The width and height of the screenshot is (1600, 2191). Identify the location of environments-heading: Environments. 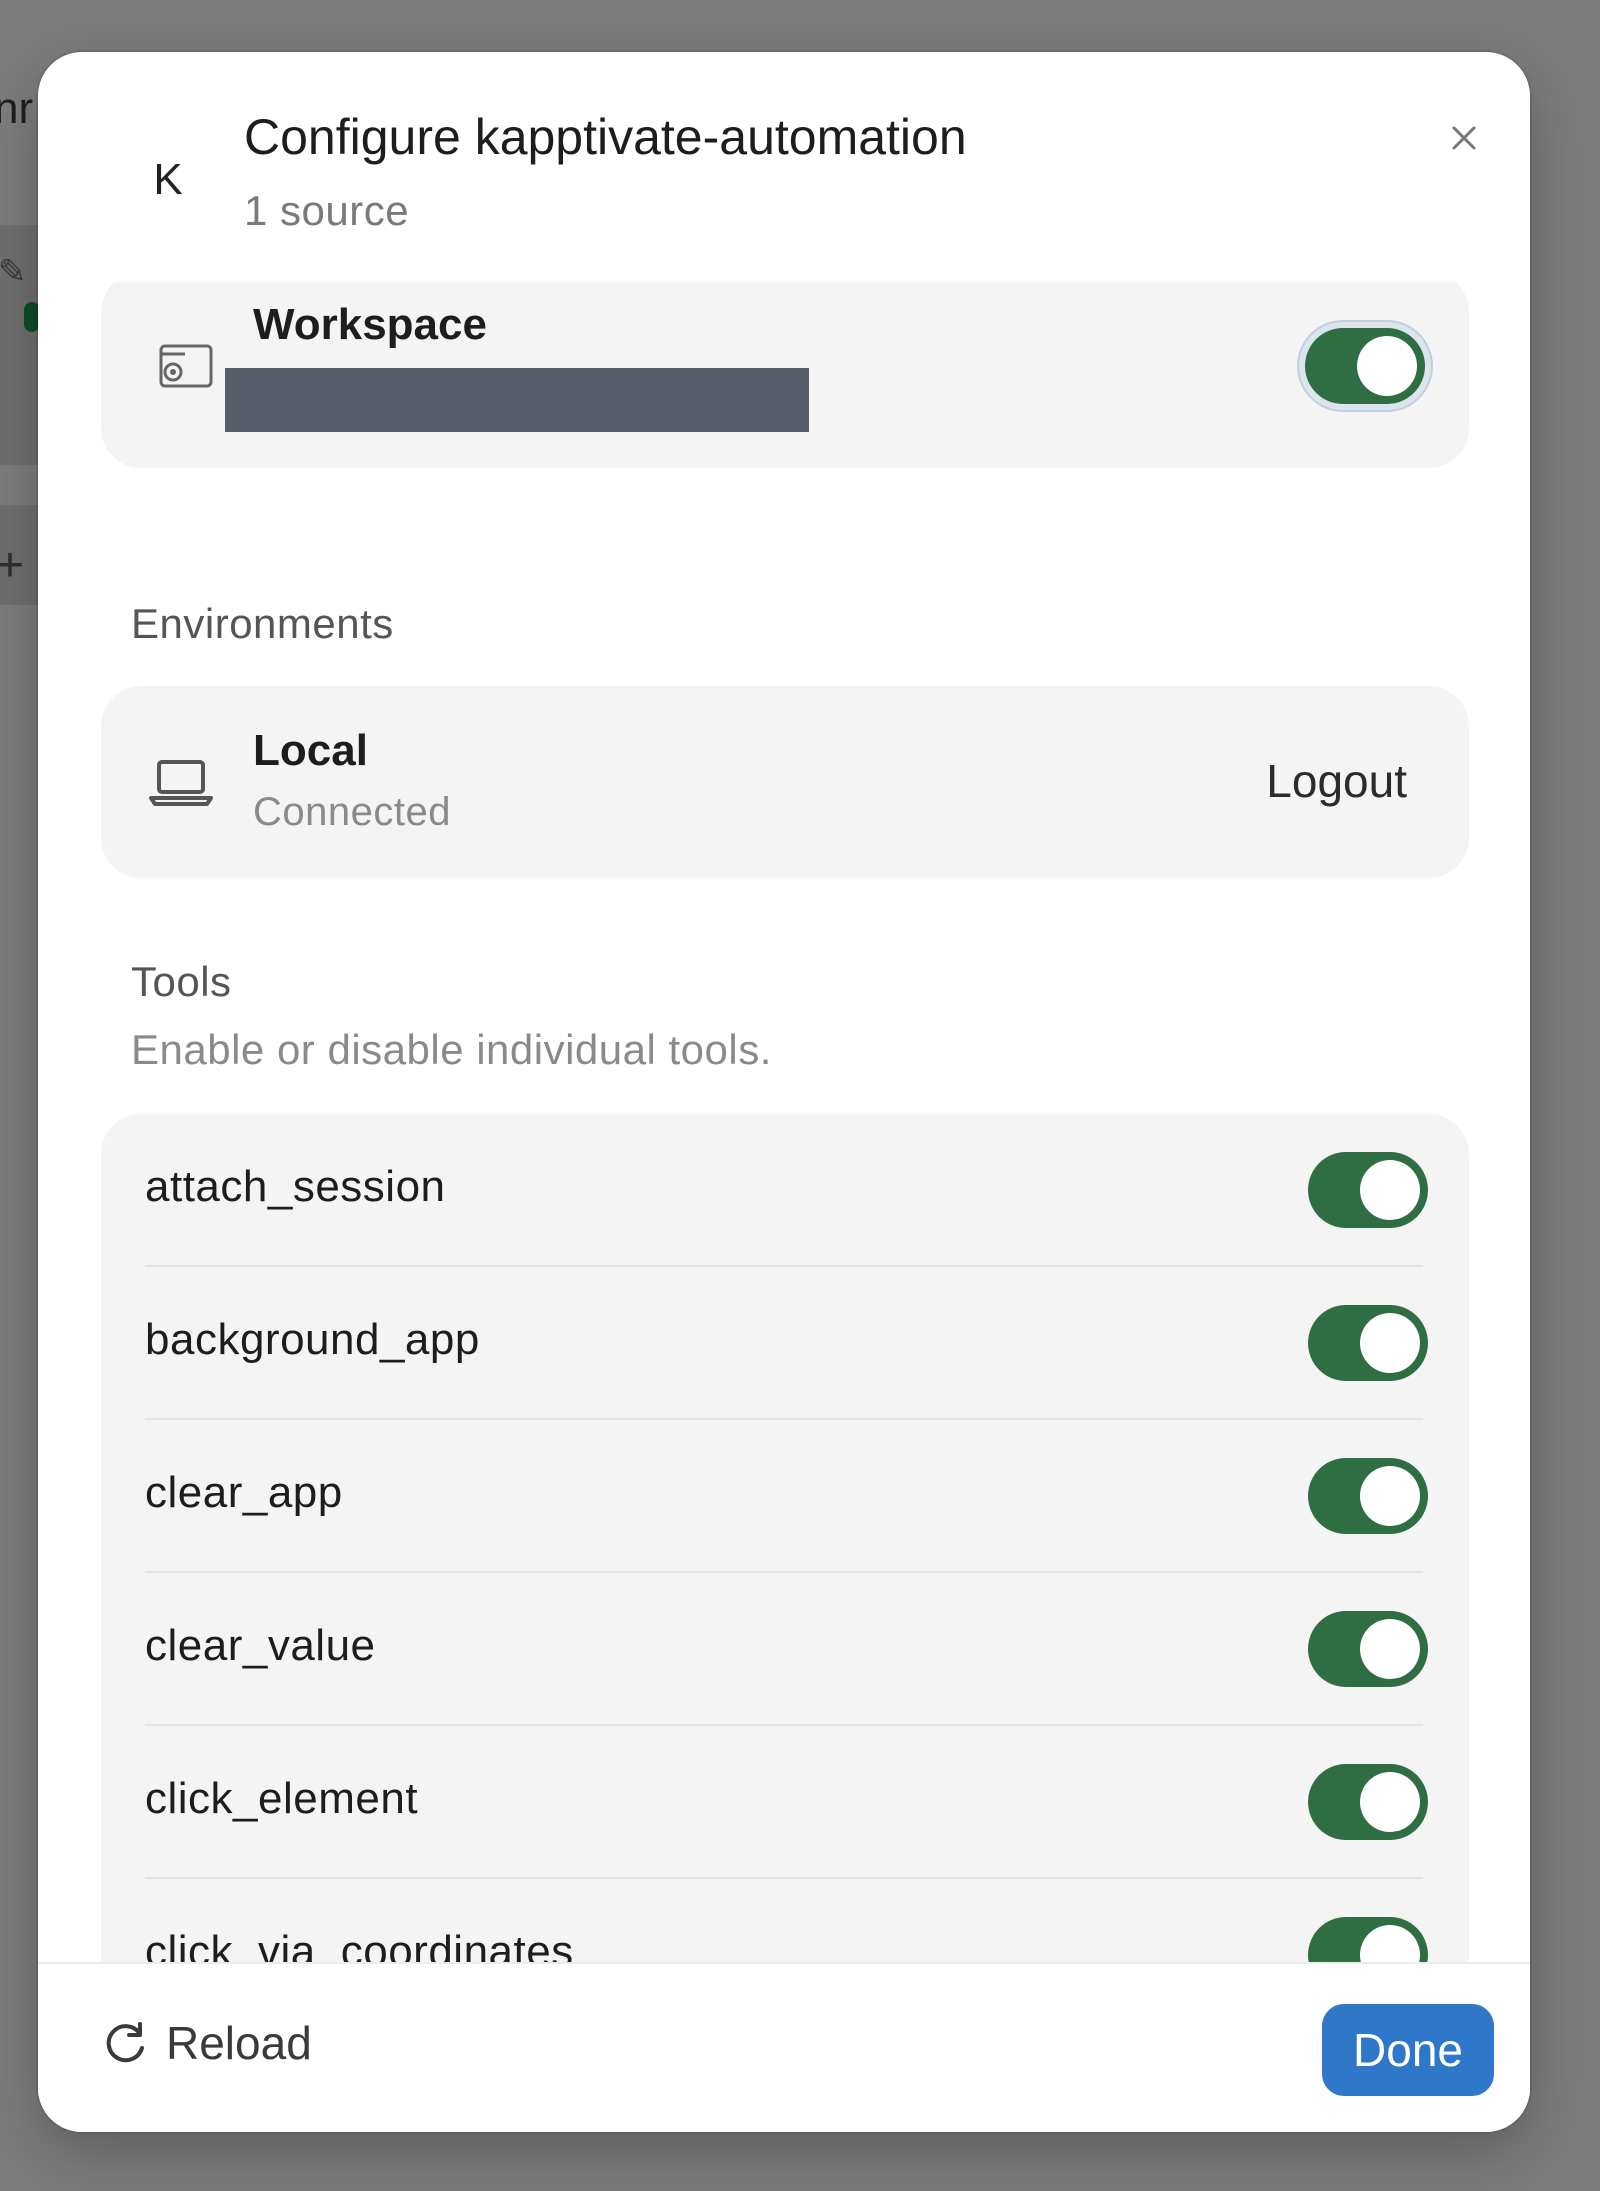
(262, 623).